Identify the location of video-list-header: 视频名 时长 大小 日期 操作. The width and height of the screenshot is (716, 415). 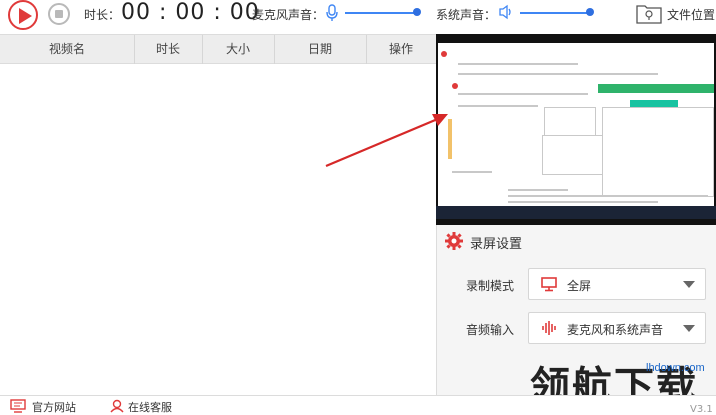
(218, 49).